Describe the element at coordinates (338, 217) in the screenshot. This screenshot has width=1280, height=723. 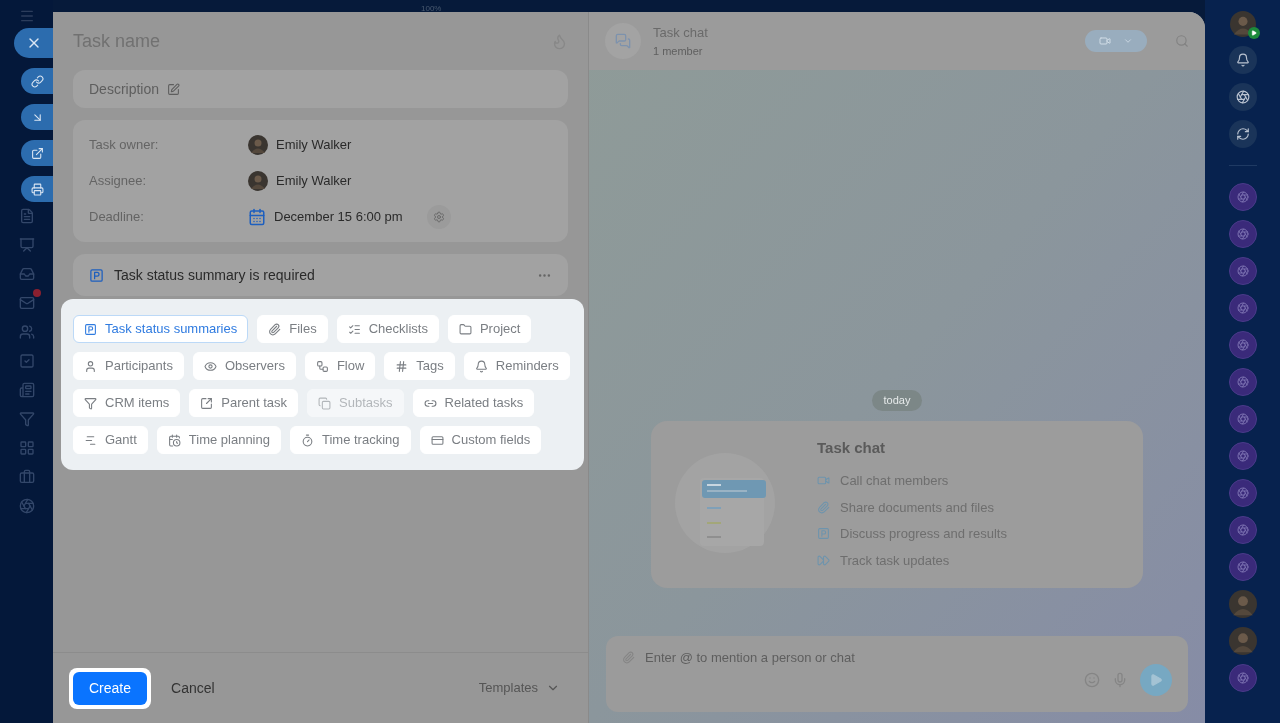
I see `field-value: December 15 6:00 pm` at that location.